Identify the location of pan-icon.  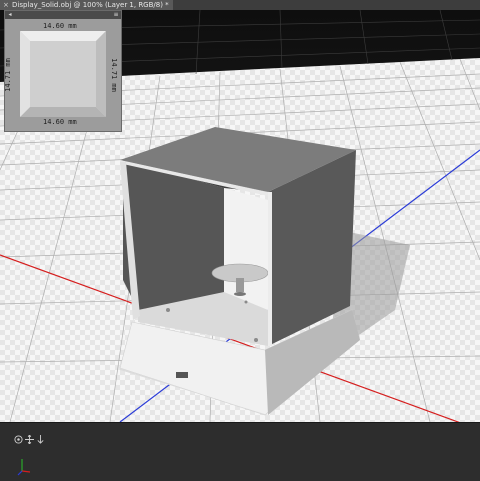
(29, 439).